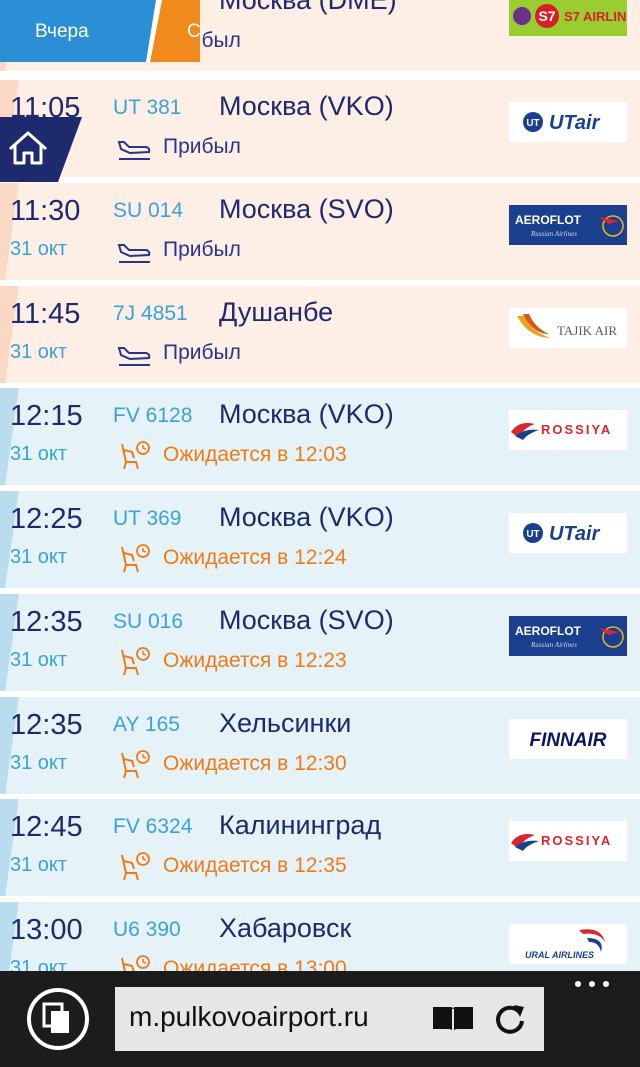 This screenshot has height=1067, width=640. Describe the element at coordinates (255, 557) in the screenshot. I see `flight-status: Ожидается в 12:24` at that location.